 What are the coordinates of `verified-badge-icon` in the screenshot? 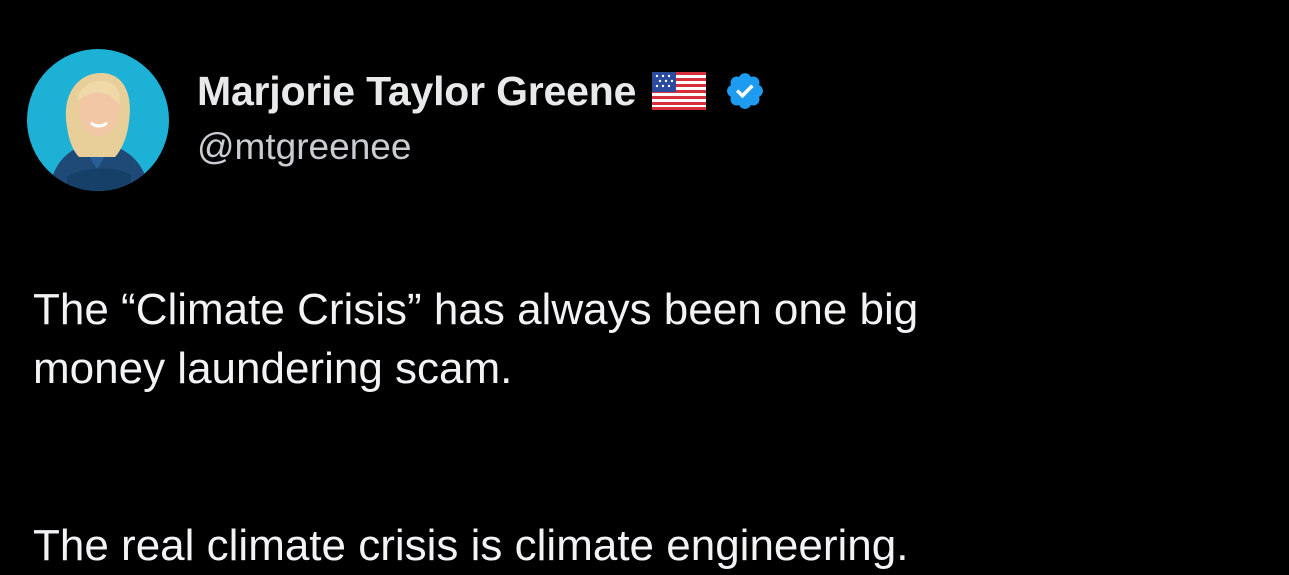 It's located at (745, 91).